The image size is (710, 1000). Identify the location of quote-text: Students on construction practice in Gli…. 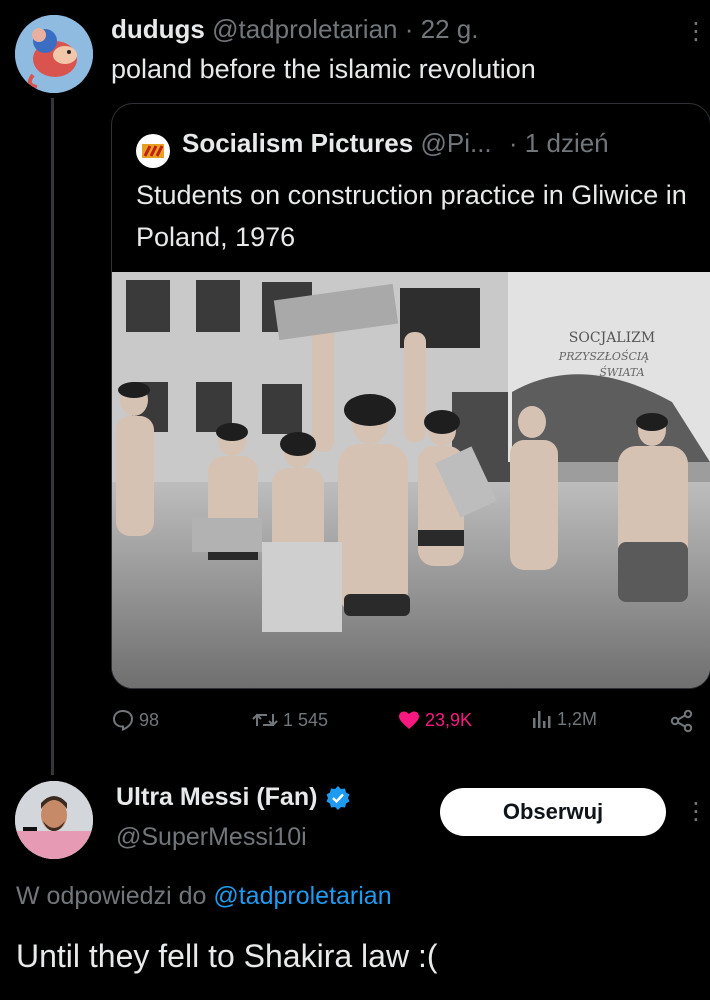
(411, 216).